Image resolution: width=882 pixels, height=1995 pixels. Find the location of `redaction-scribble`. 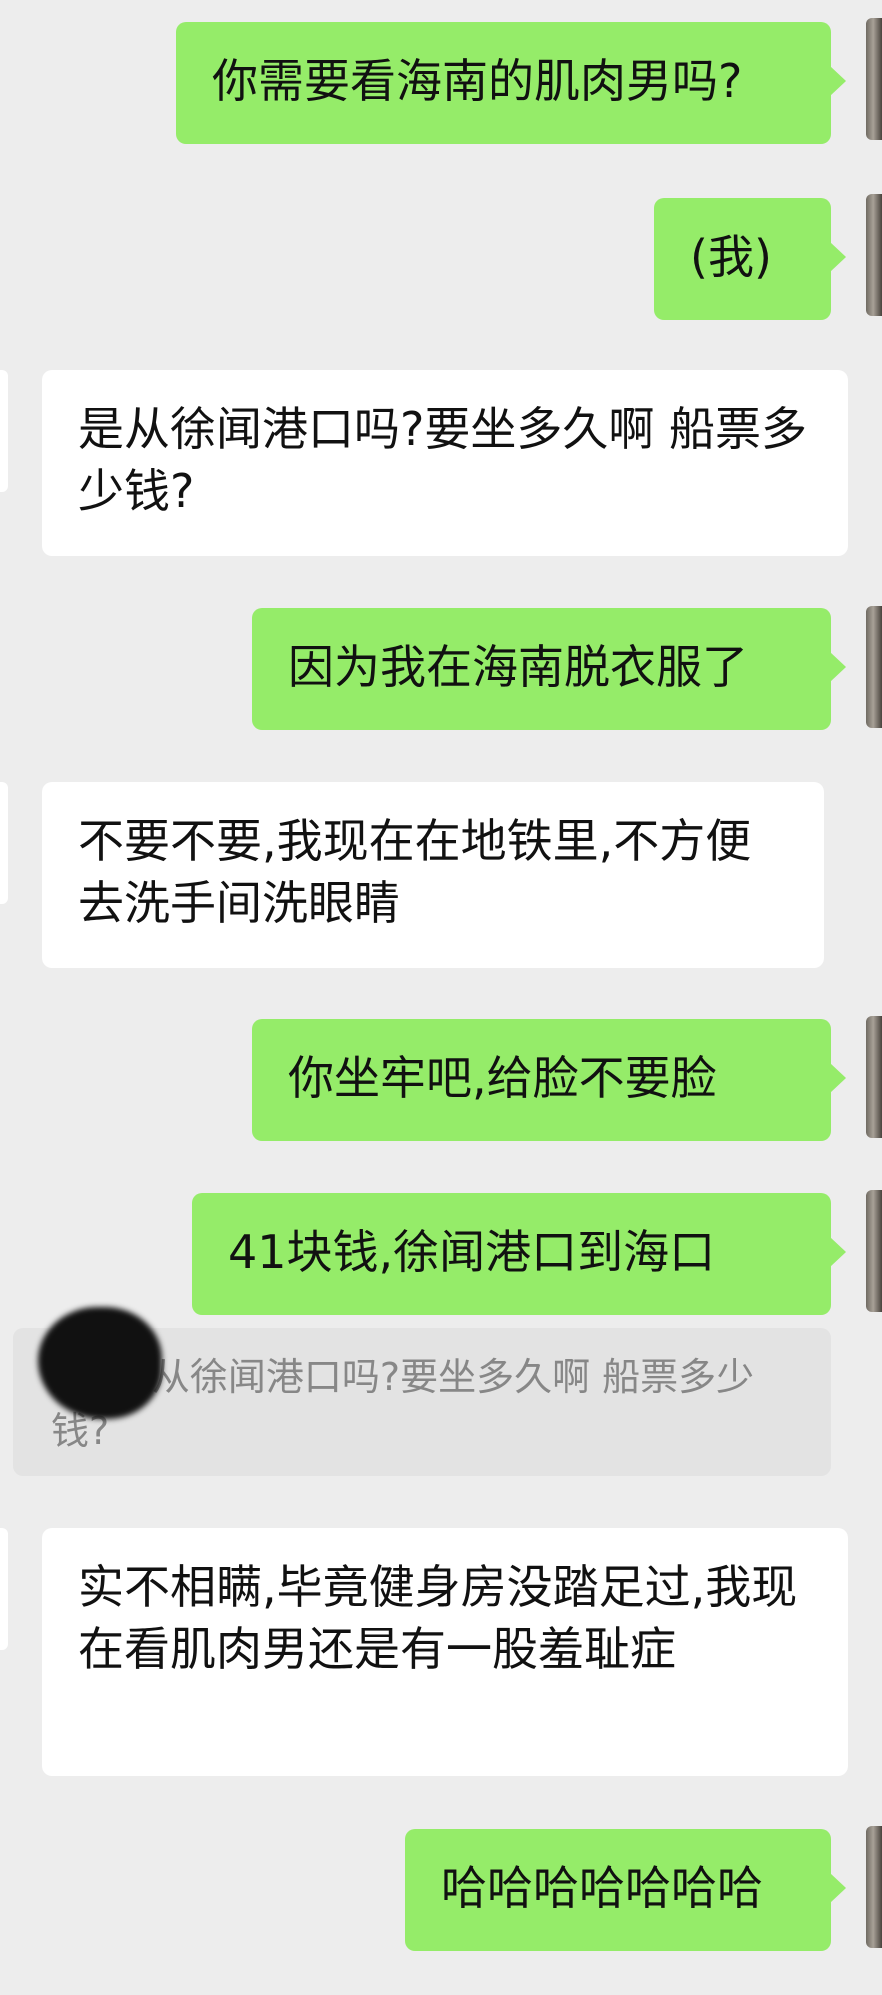

redaction-scribble is located at coordinates (100, 1363).